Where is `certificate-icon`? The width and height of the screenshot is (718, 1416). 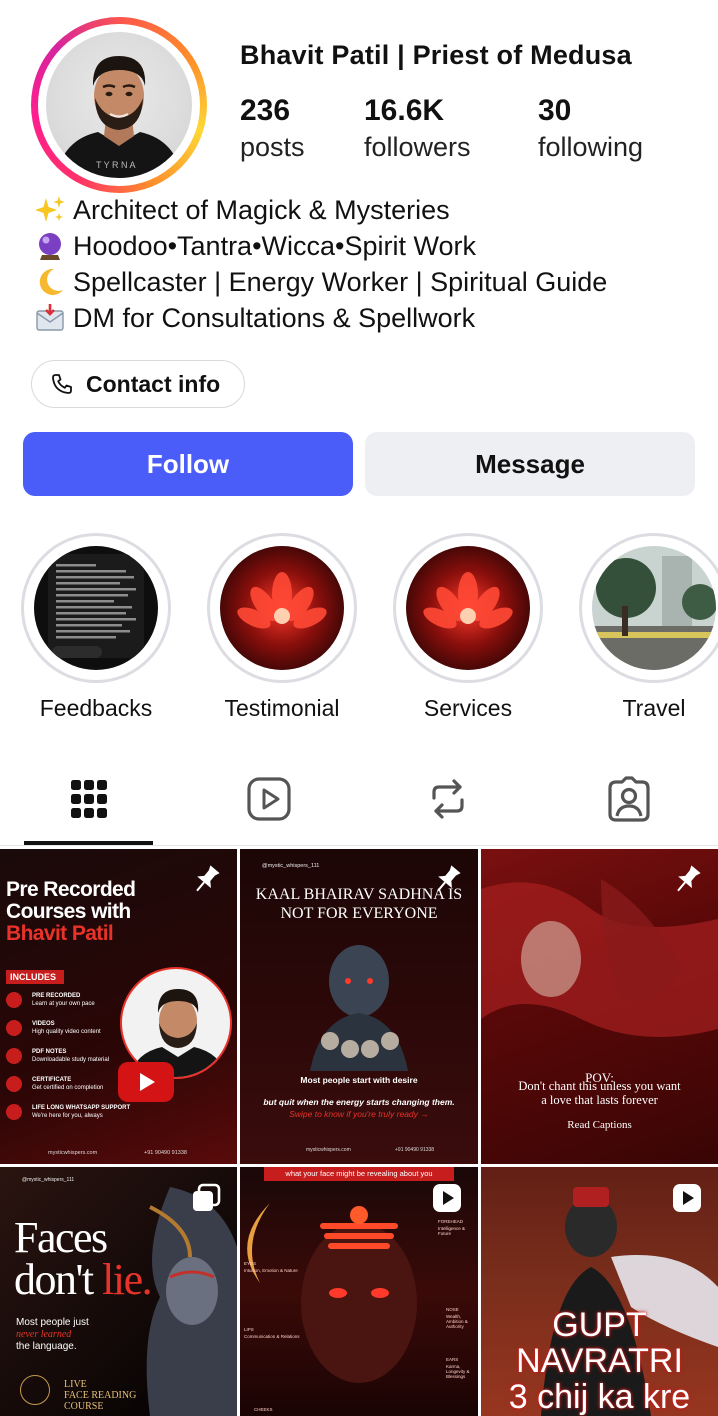 certificate-icon is located at coordinates (14, 1084).